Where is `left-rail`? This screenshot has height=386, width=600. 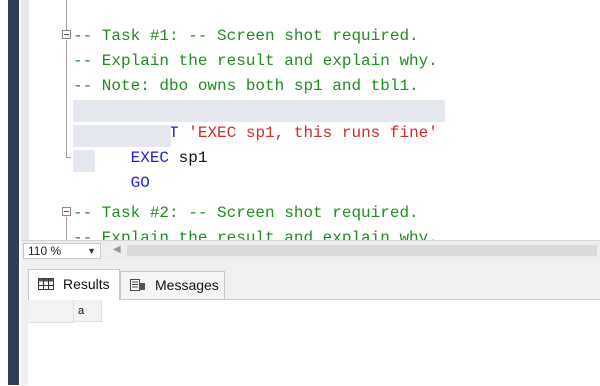
left-rail is located at coordinates (10, 192).